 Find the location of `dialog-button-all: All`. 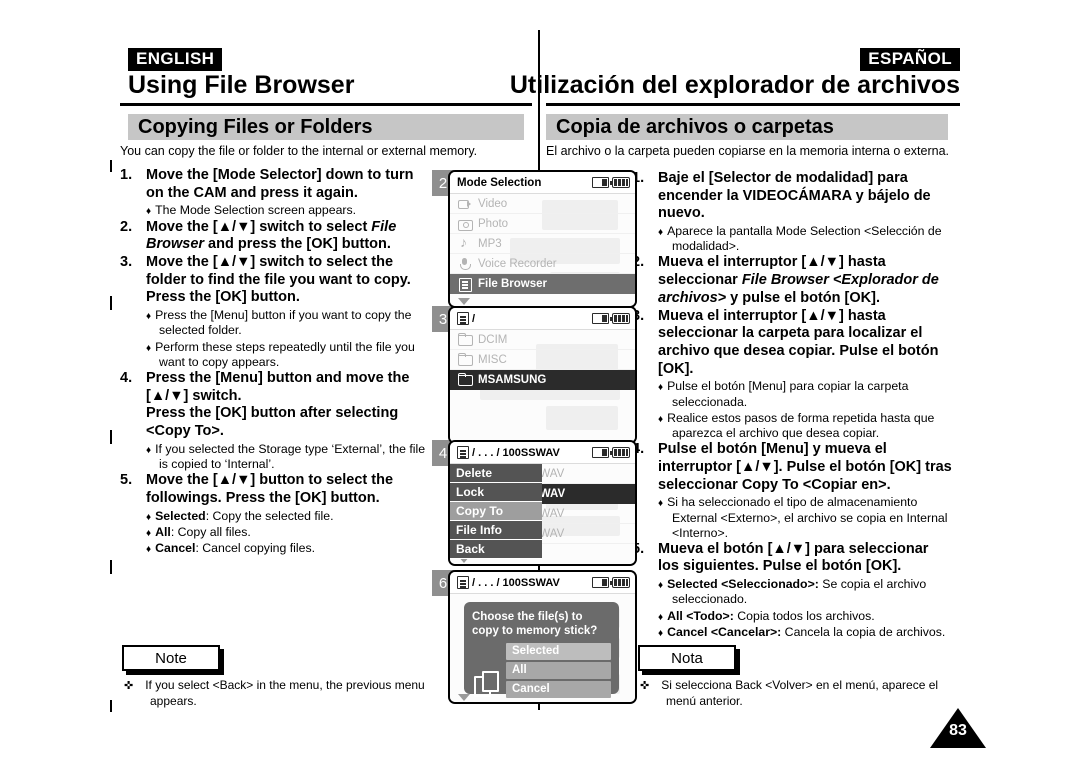

dialog-button-all: All is located at coordinates (558, 670).